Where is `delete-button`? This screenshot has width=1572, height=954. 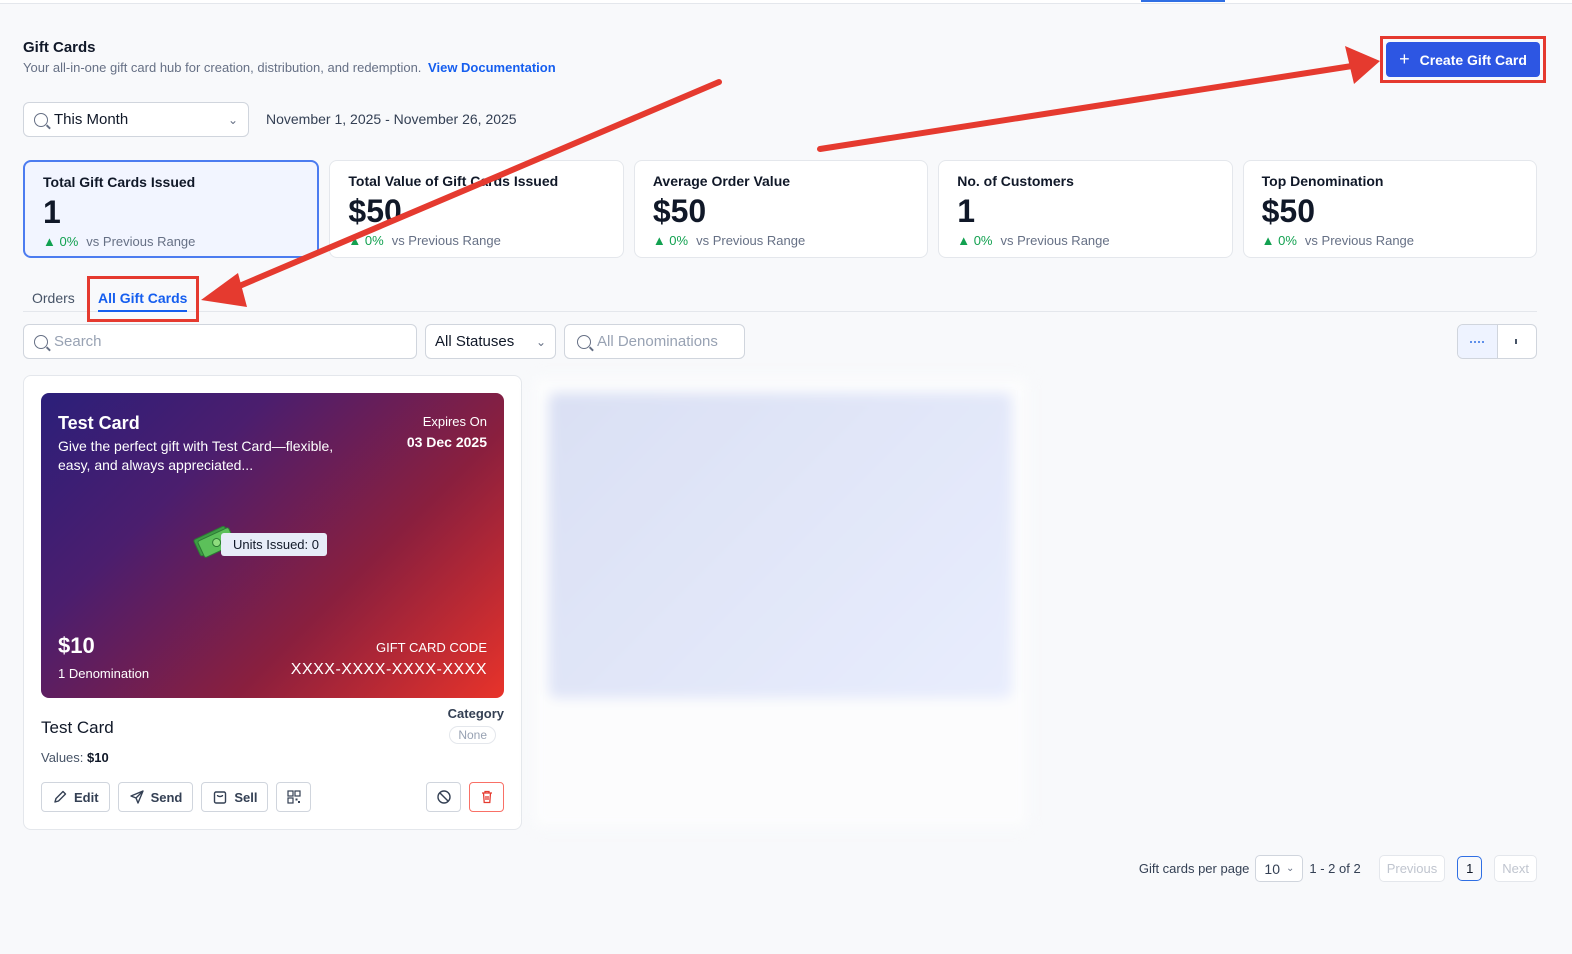
delete-button is located at coordinates (486, 797).